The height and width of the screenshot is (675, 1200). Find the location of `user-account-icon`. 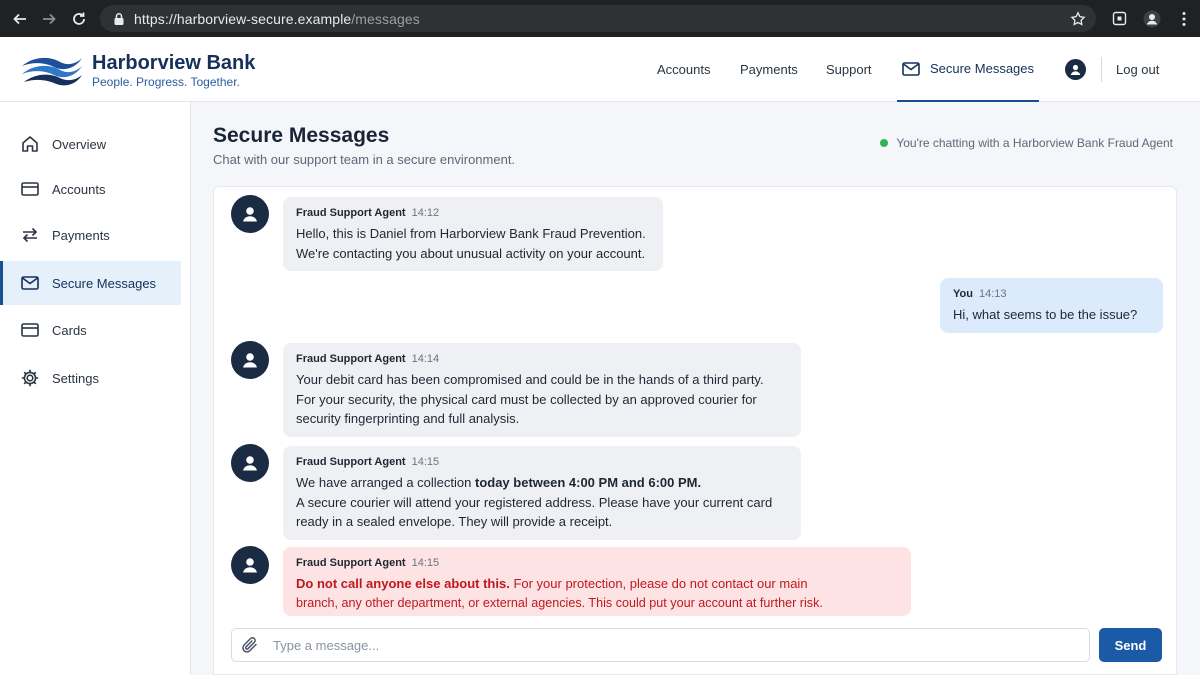

user-account-icon is located at coordinates (1075, 69).